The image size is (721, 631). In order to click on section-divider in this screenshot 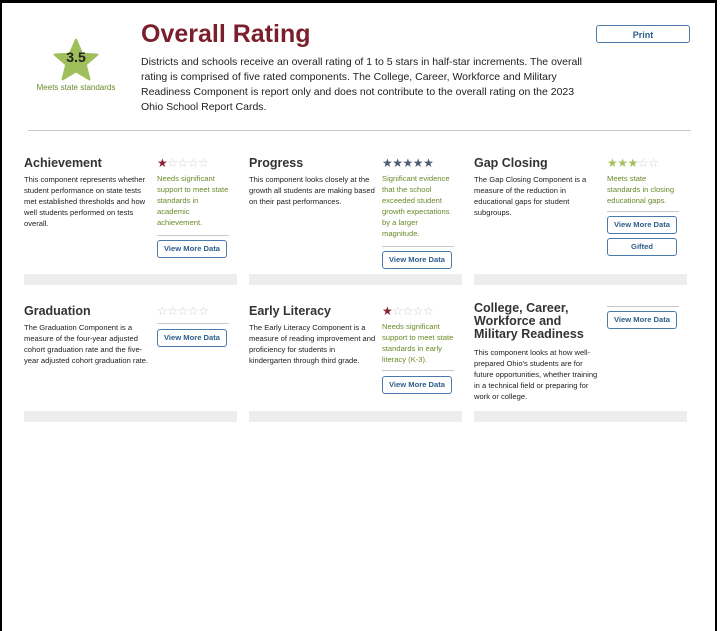, I will do `click(359, 130)`.